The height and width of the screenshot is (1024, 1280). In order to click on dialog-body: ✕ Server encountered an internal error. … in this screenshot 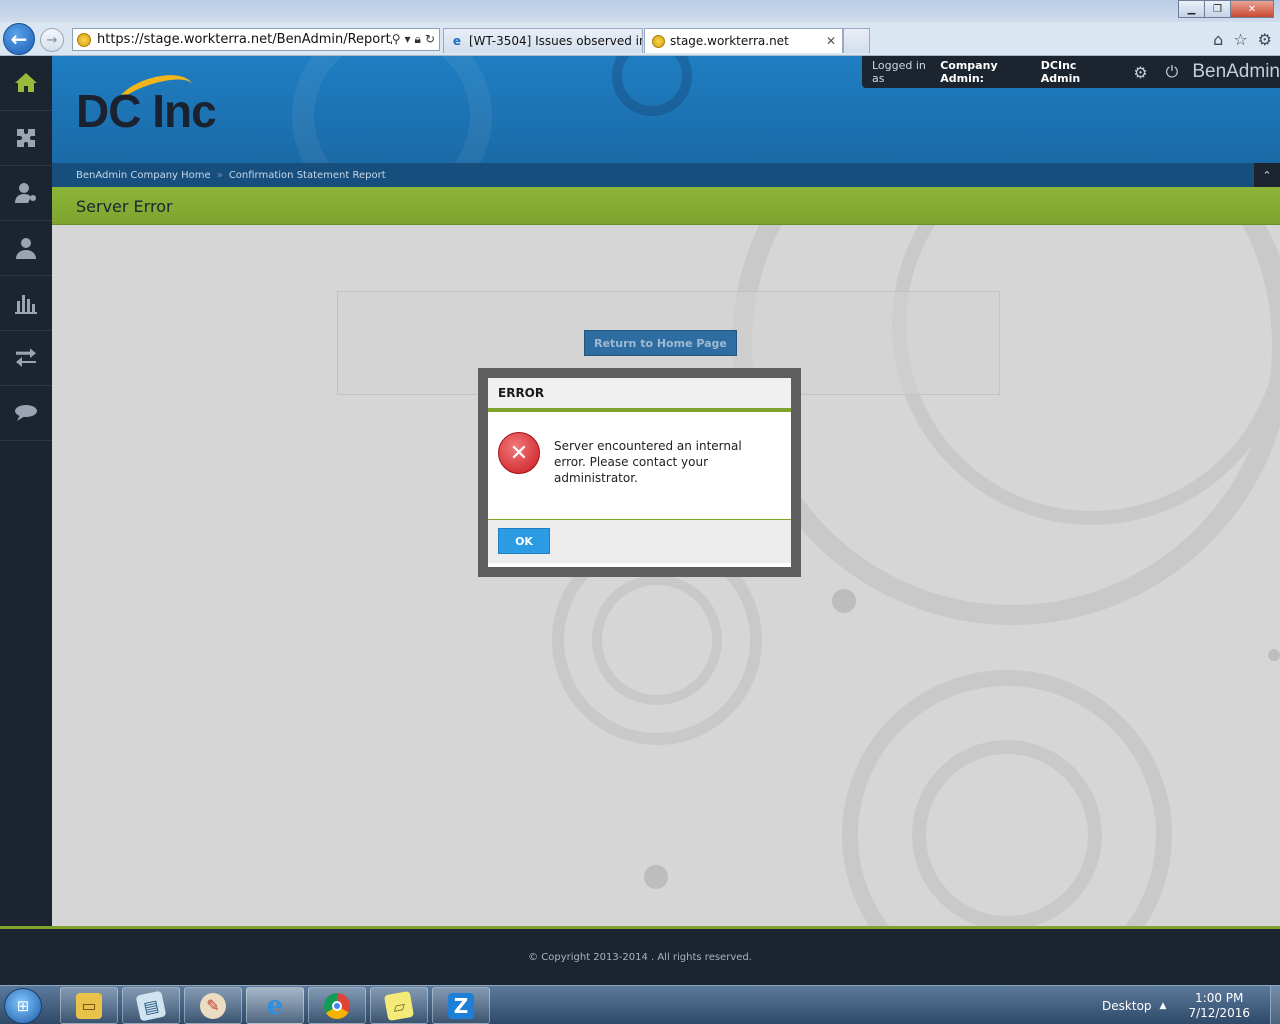, I will do `click(639, 466)`.